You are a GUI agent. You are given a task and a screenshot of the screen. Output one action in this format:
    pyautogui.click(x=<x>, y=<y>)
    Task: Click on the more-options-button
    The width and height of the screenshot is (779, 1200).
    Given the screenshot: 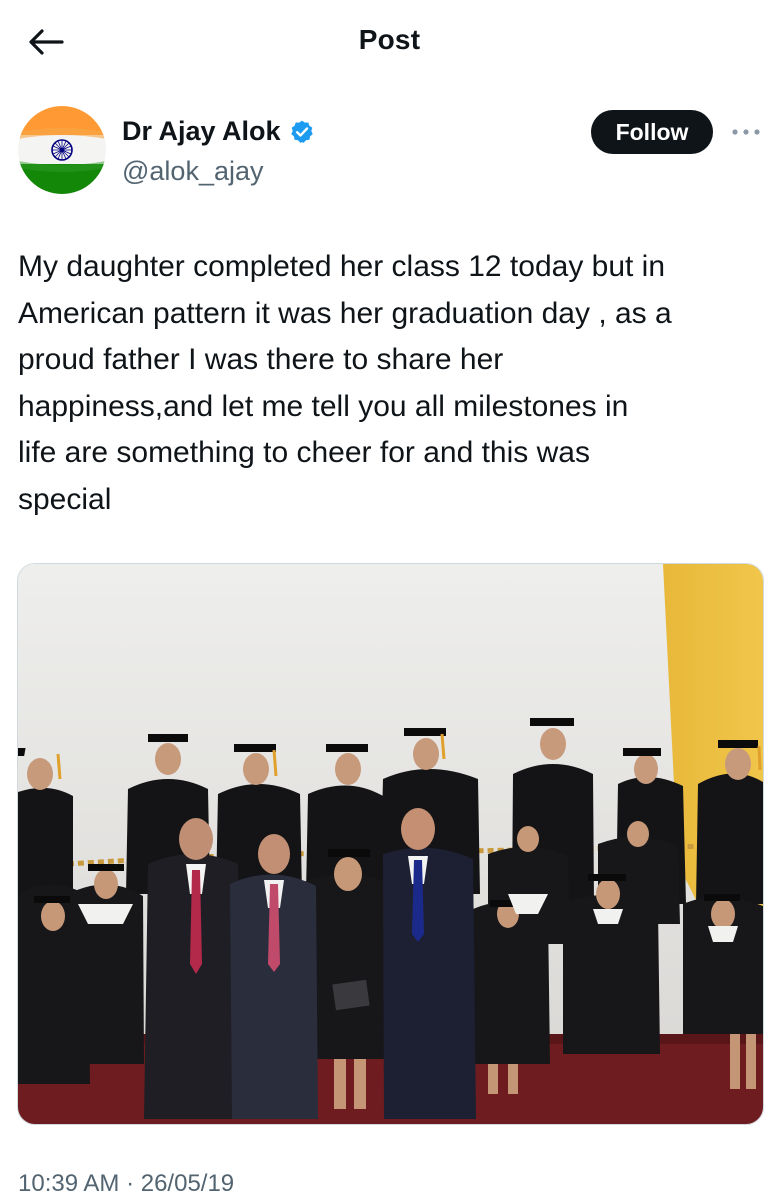 What is the action you would take?
    pyautogui.click(x=746, y=132)
    